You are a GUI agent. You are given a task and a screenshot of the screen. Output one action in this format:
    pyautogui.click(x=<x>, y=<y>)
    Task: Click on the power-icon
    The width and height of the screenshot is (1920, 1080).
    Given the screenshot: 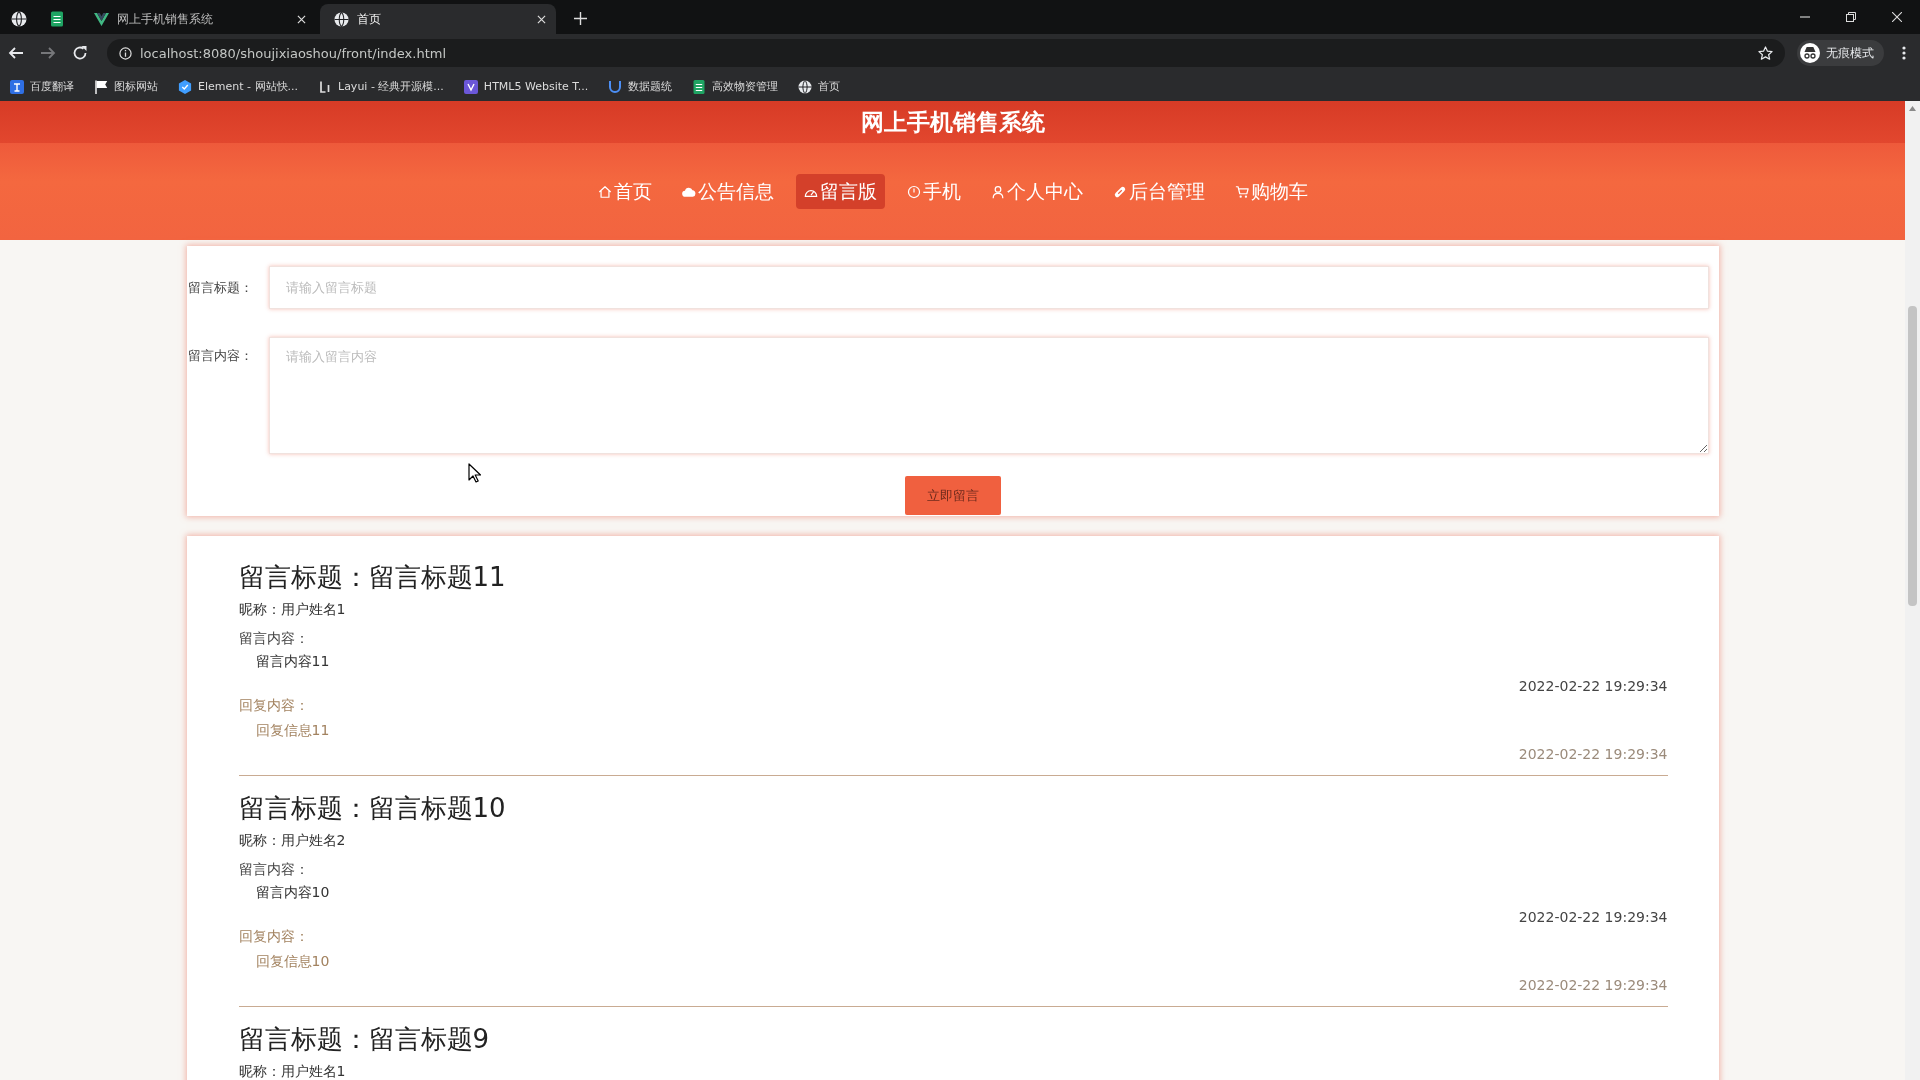 What is the action you would take?
    pyautogui.click(x=913, y=191)
    